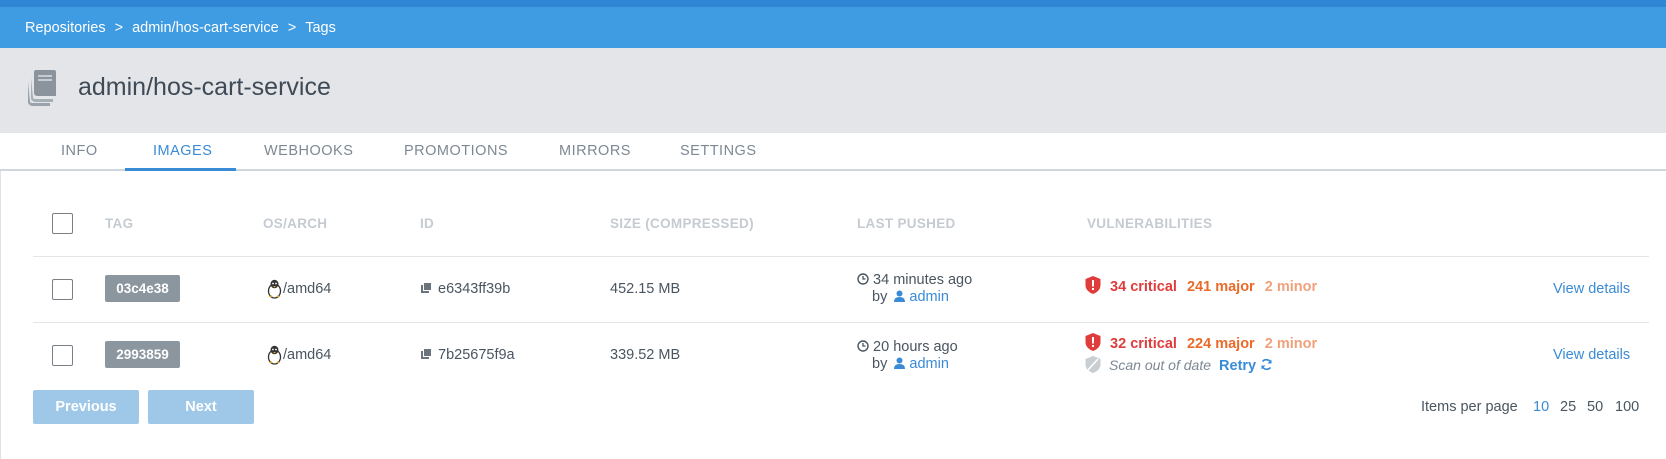 The width and height of the screenshot is (1666, 459). What do you see at coordinates (718, 151) in the screenshot?
I see `tab-settings: SETTINGS` at bounding box center [718, 151].